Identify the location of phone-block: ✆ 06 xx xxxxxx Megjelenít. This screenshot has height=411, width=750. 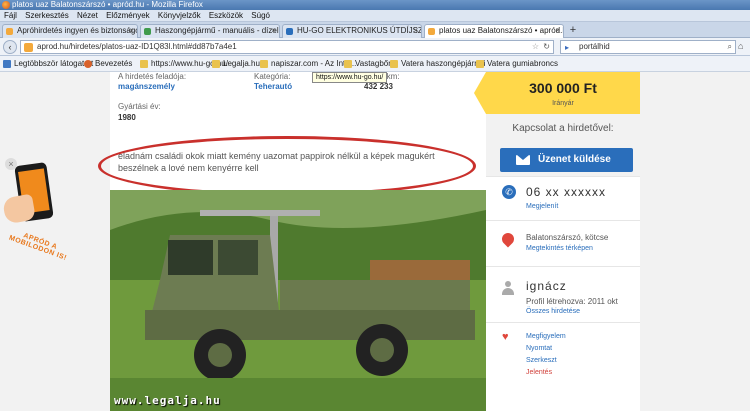
(563, 198).